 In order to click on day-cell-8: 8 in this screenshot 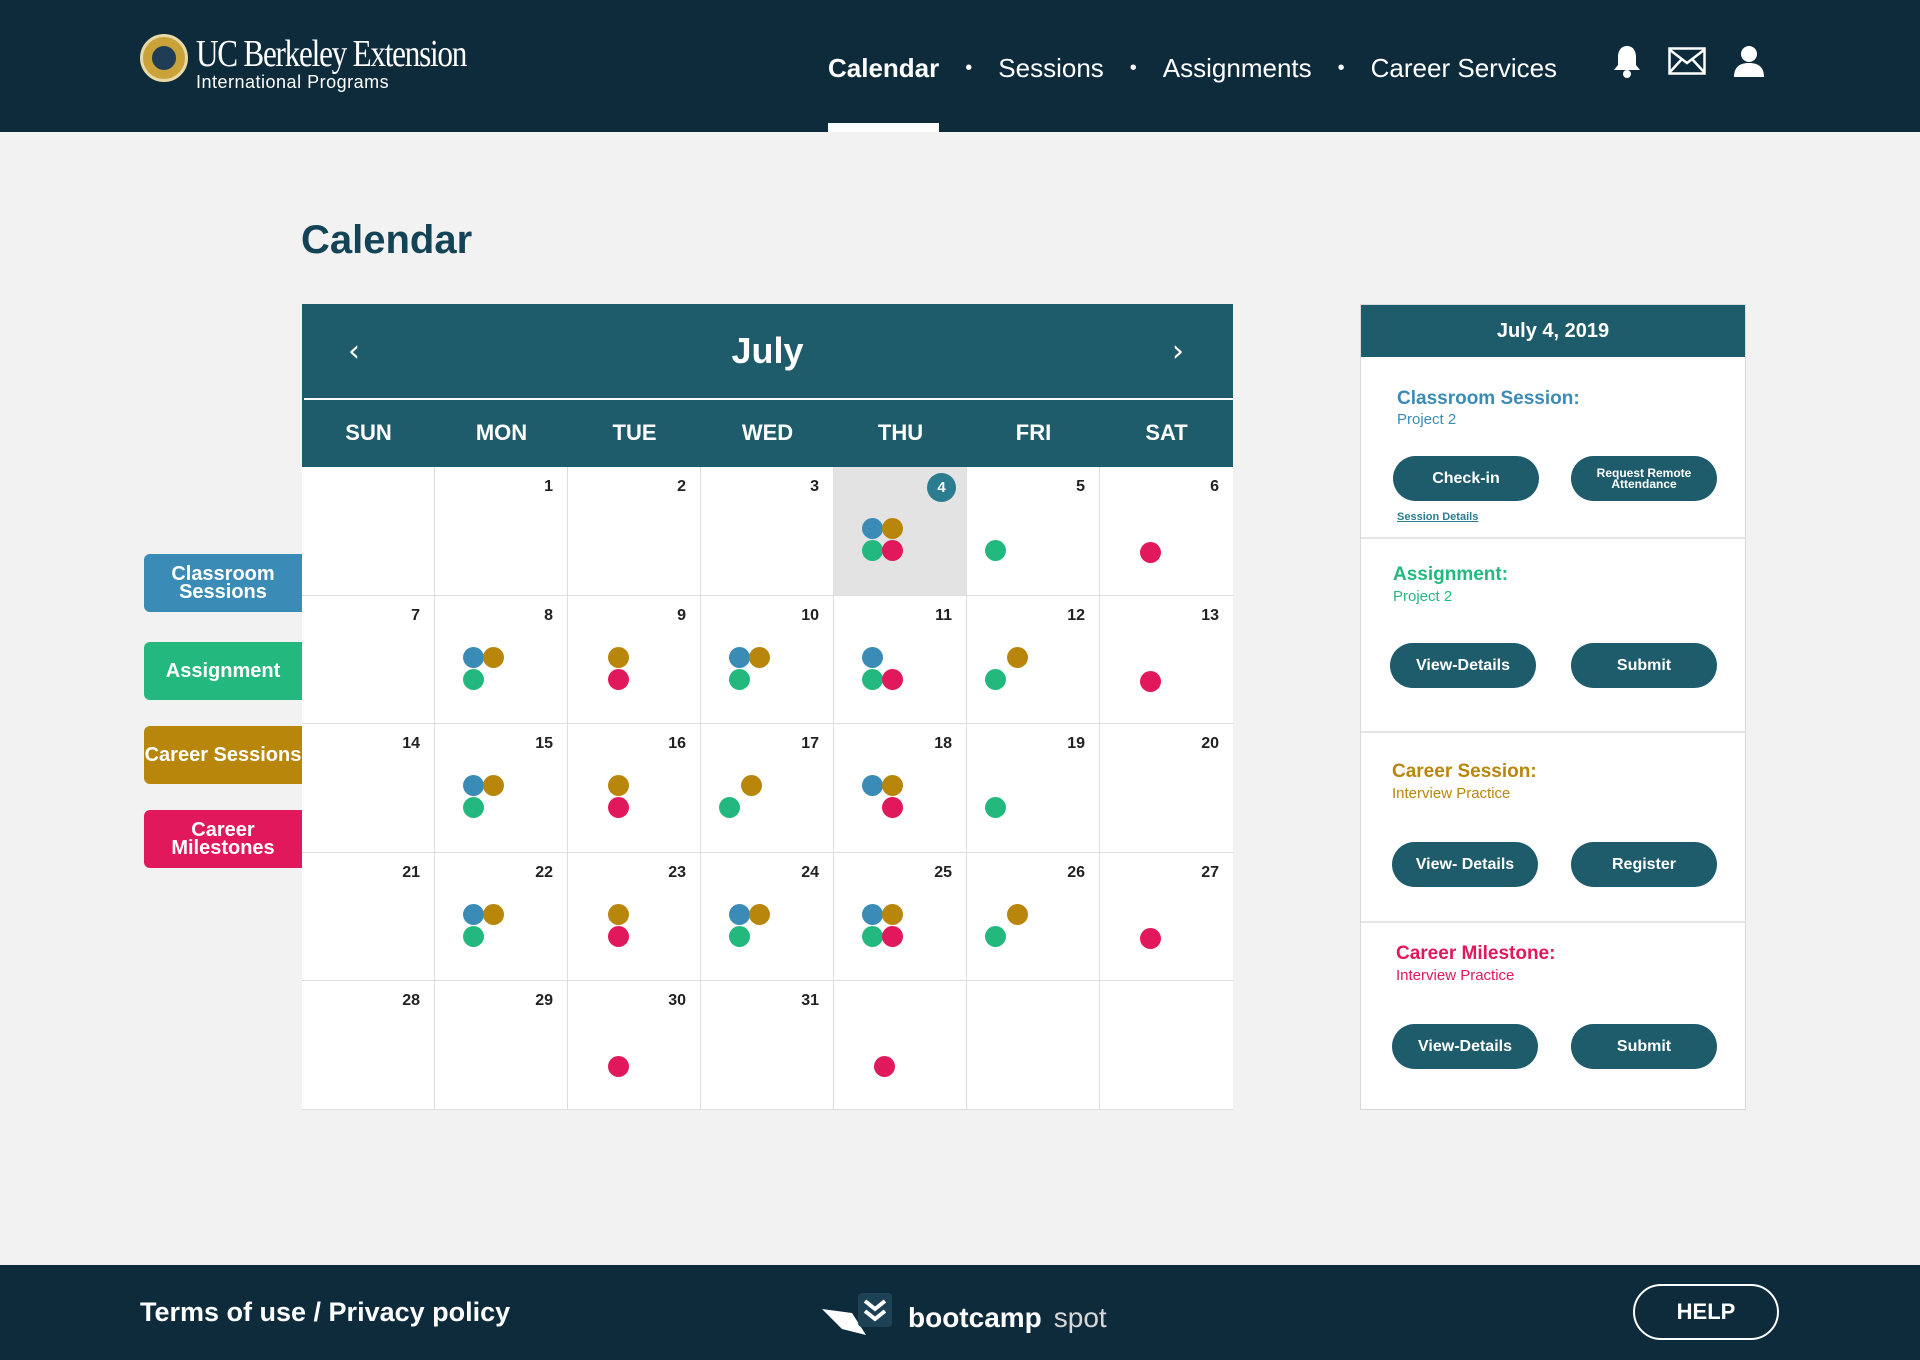, I will do `click(501, 660)`.